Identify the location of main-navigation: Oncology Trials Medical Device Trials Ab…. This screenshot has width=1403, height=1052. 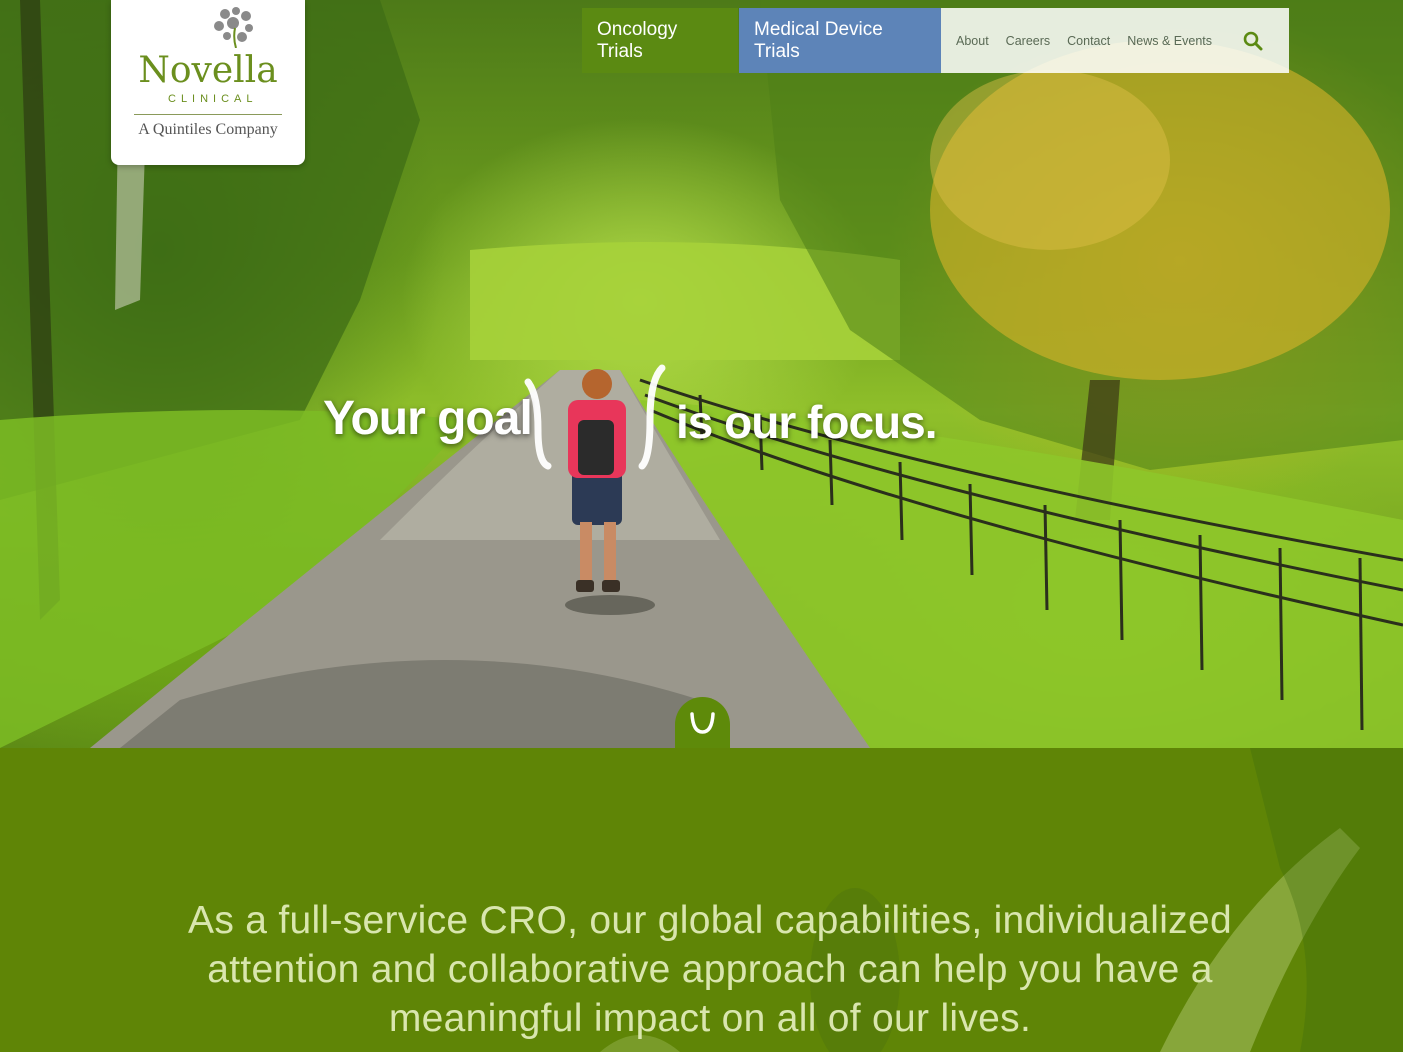
(935, 40).